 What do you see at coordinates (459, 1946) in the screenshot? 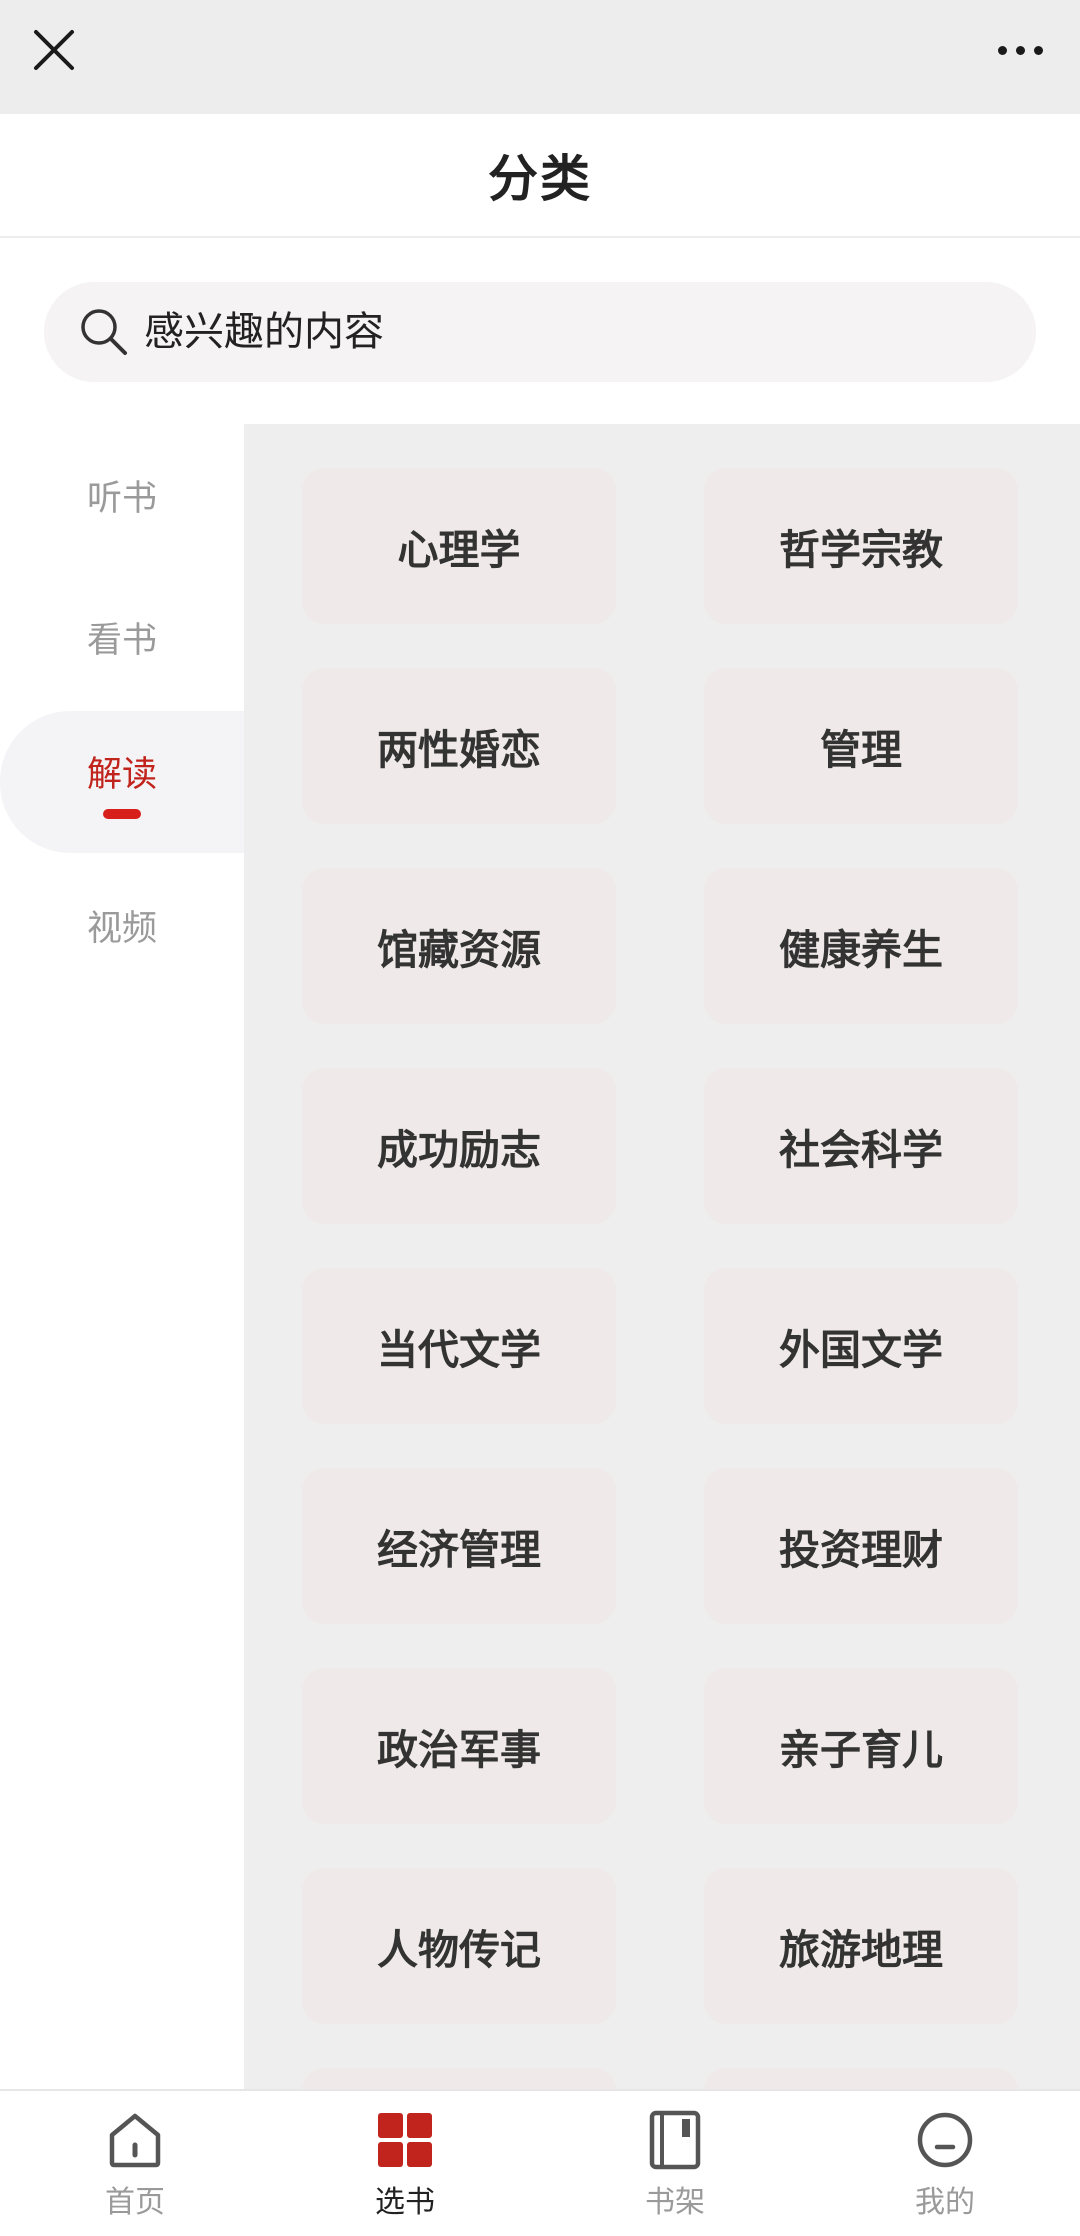
I see `category-button: 人物传记` at bounding box center [459, 1946].